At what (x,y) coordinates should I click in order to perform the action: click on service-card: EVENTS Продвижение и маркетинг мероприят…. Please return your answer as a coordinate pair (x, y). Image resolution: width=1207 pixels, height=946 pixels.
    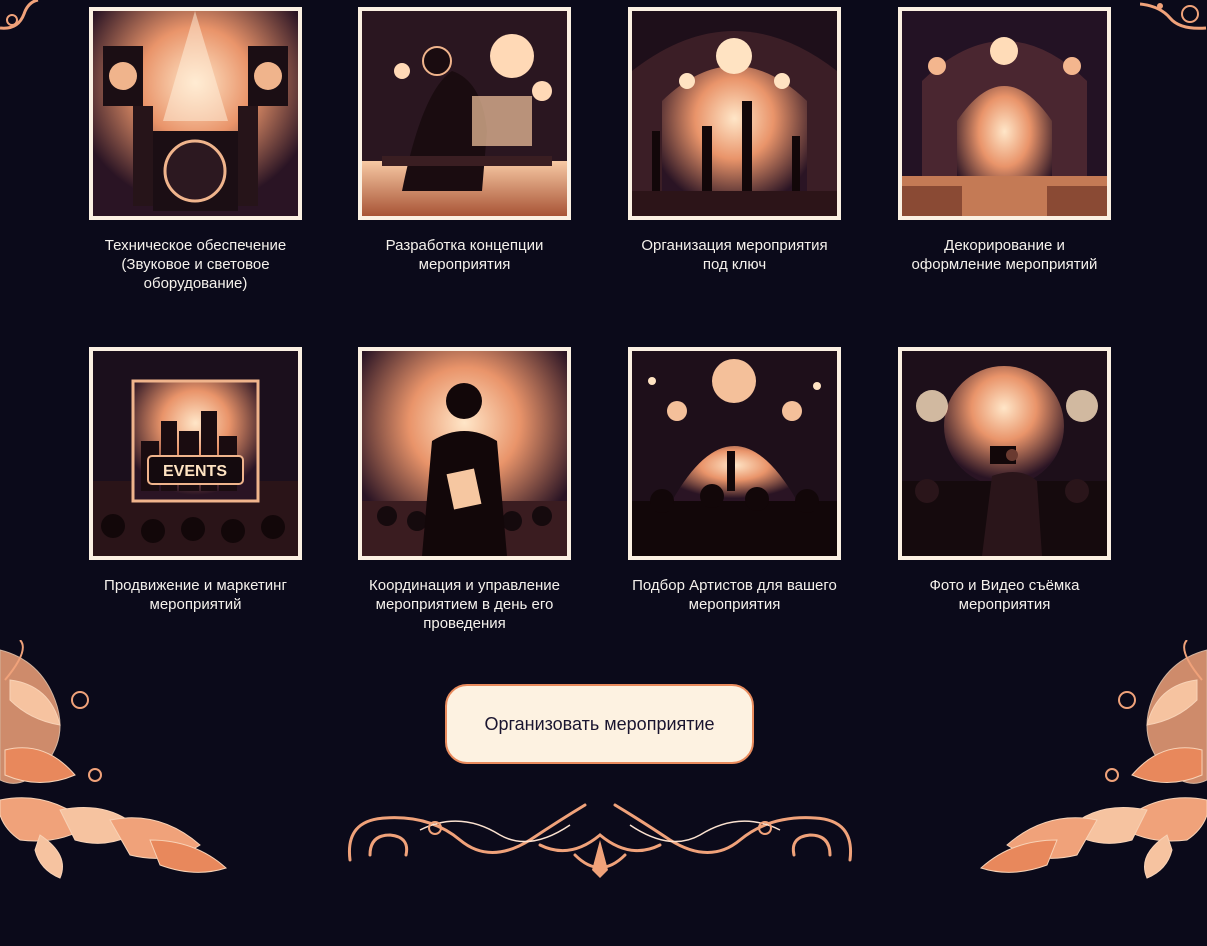
    Looking at the image, I should click on (195, 480).